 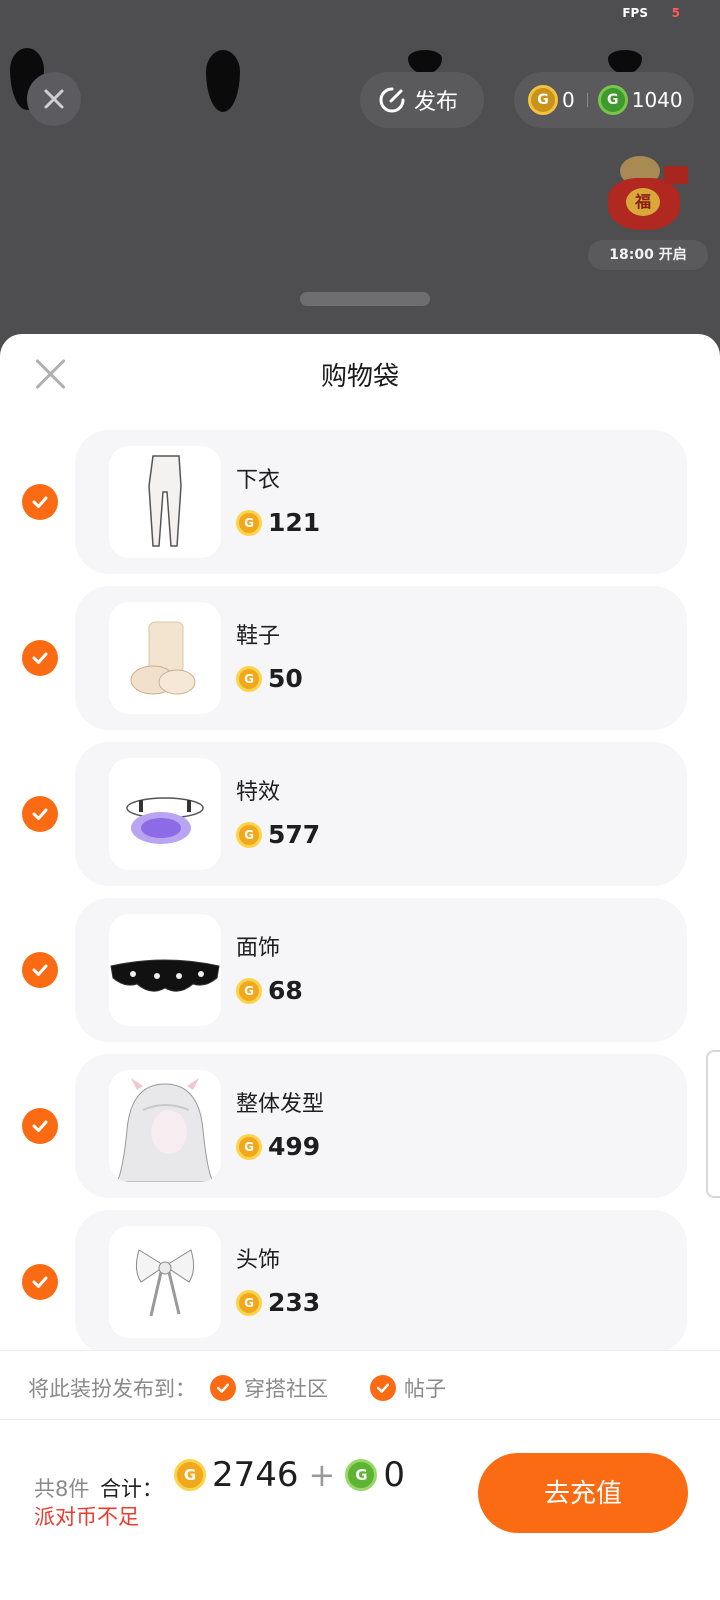 I want to click on checkout-footer: 共8件 合计： G 2746 + G 0 派对币不足 去充值, so click(x=360, y=1510).